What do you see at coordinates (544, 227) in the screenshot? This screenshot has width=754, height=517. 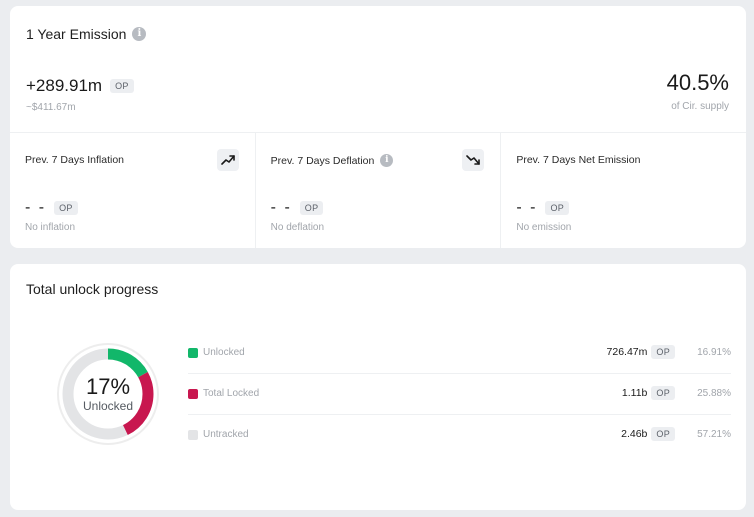 I see `stat-subtext: No emission` at bounding box center [544, 227].